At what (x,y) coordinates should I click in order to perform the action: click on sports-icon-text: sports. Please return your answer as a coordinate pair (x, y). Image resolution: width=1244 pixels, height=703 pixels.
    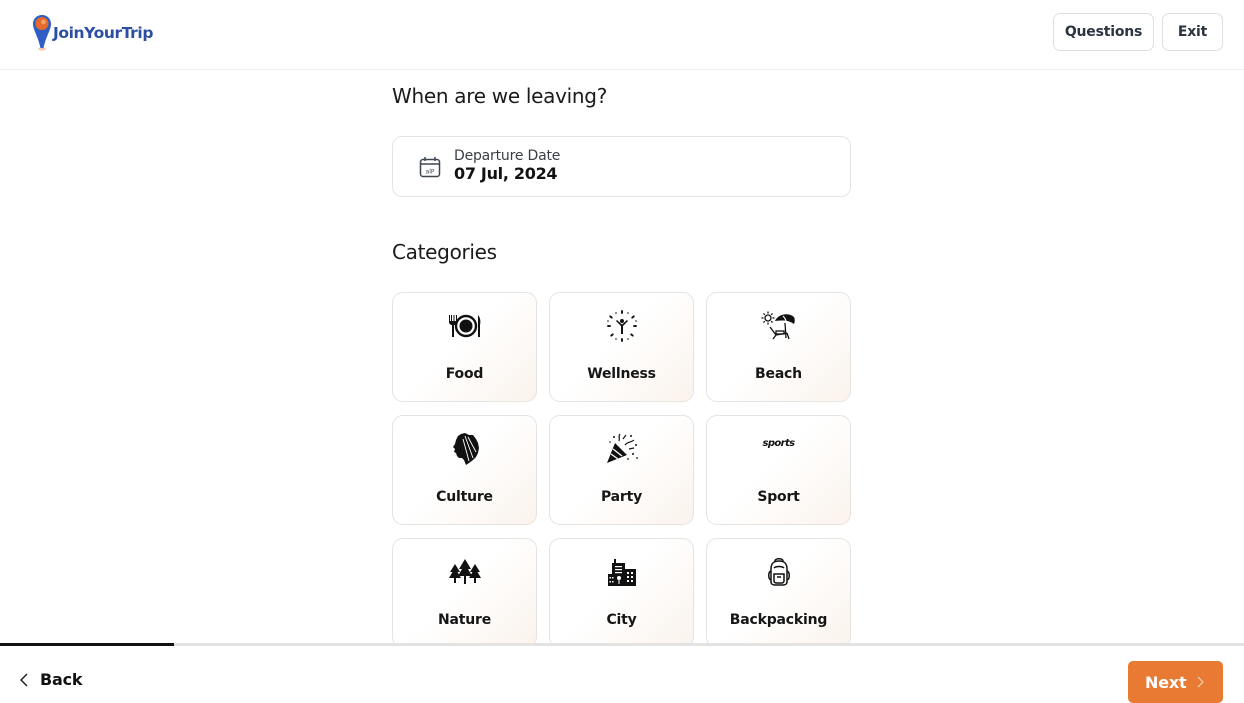
    Looking at the image, I should click on (778, 443).